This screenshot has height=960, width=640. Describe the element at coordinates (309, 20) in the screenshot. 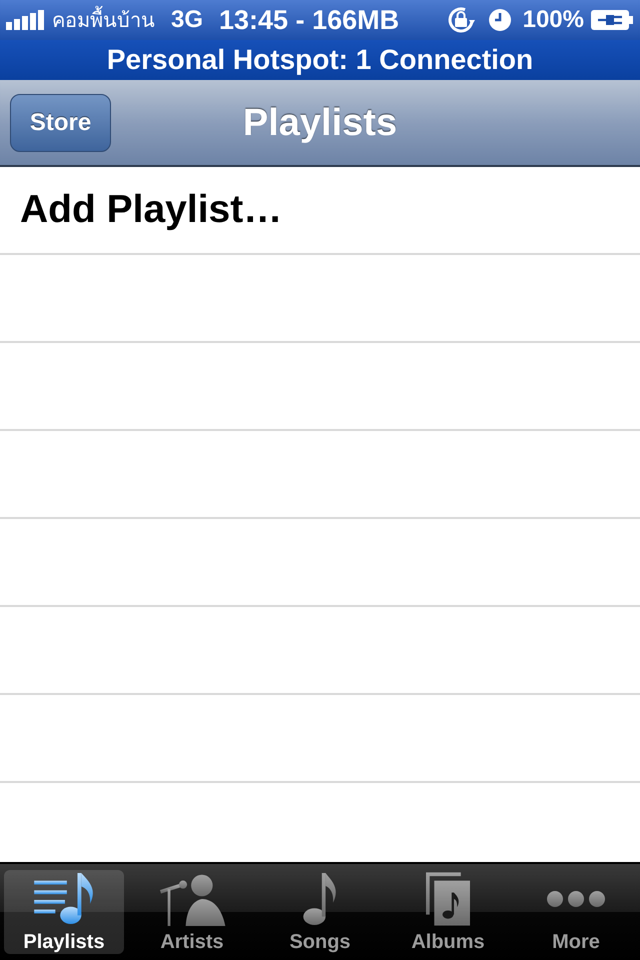

I see `time-and-memory: 13:45 - 166MB` at that location.